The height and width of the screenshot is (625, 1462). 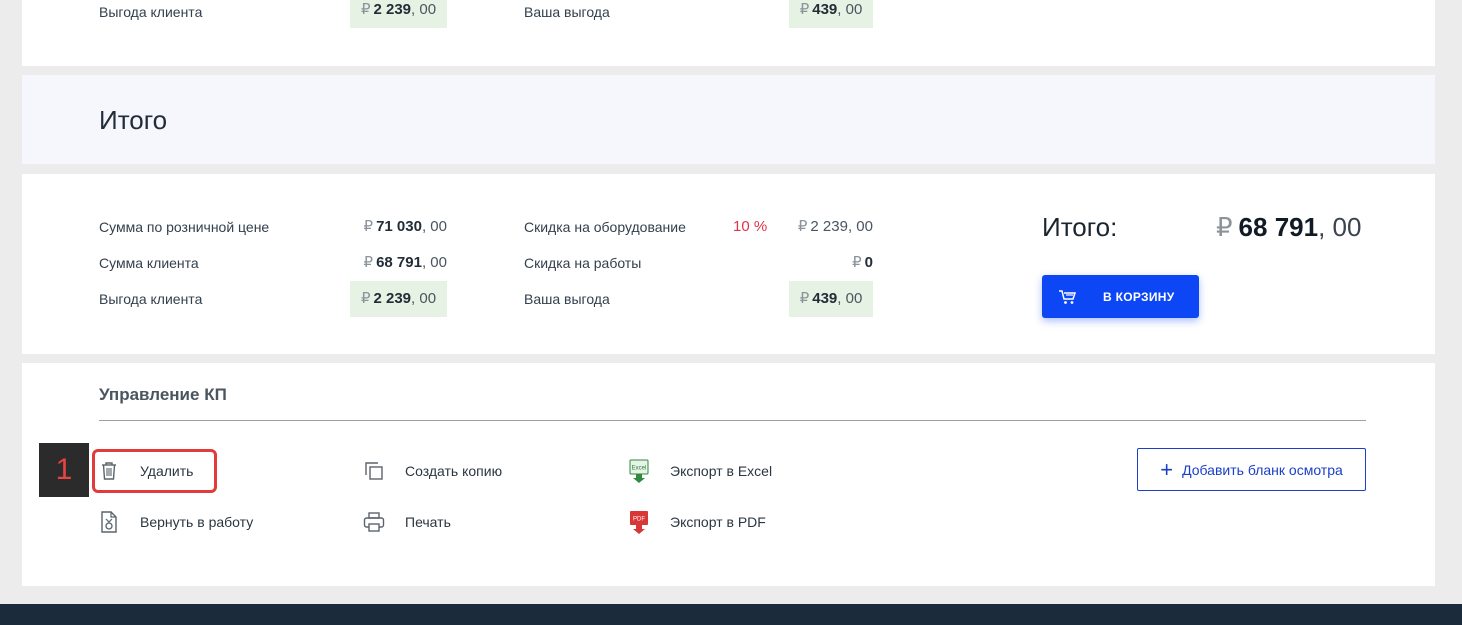 I want to click on print-label: Печать, so click(x=428, y=522).